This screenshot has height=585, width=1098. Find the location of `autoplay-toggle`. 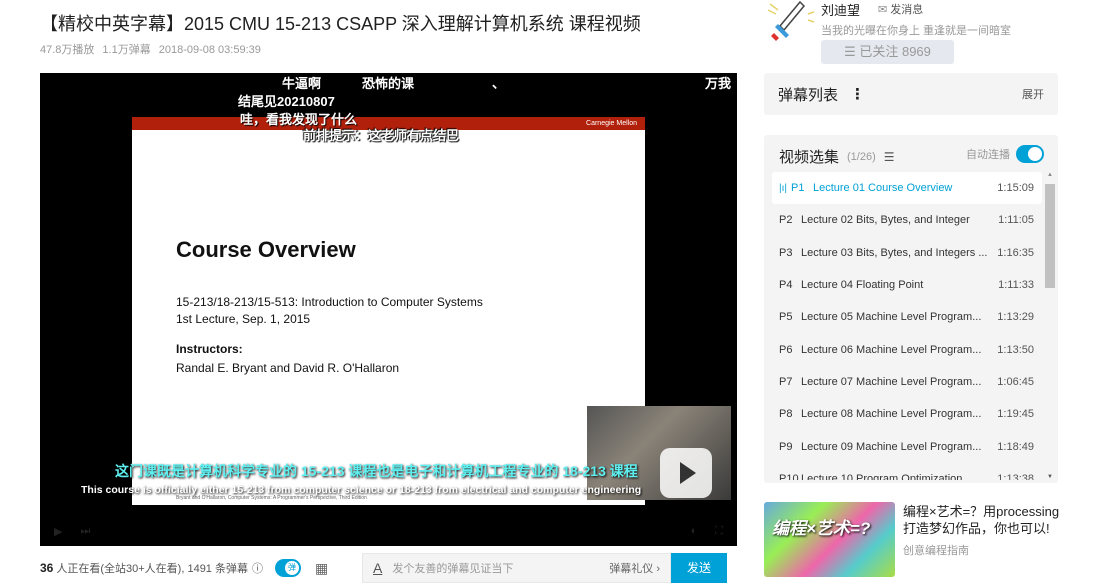

autoplay-toggle is located at coordinates (1030, 154).